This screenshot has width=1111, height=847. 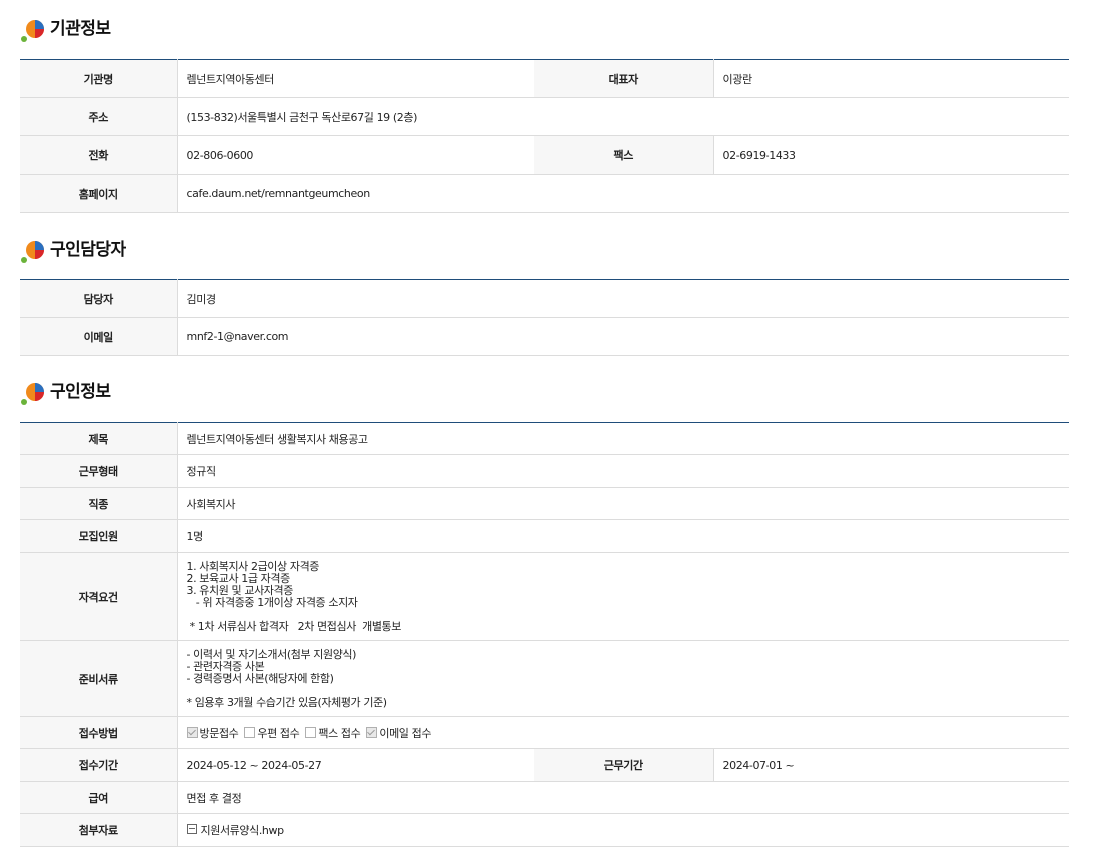 I want to click on table-row: 첨부자료 지원서류양식.hwp, so click(x=545, y=830).